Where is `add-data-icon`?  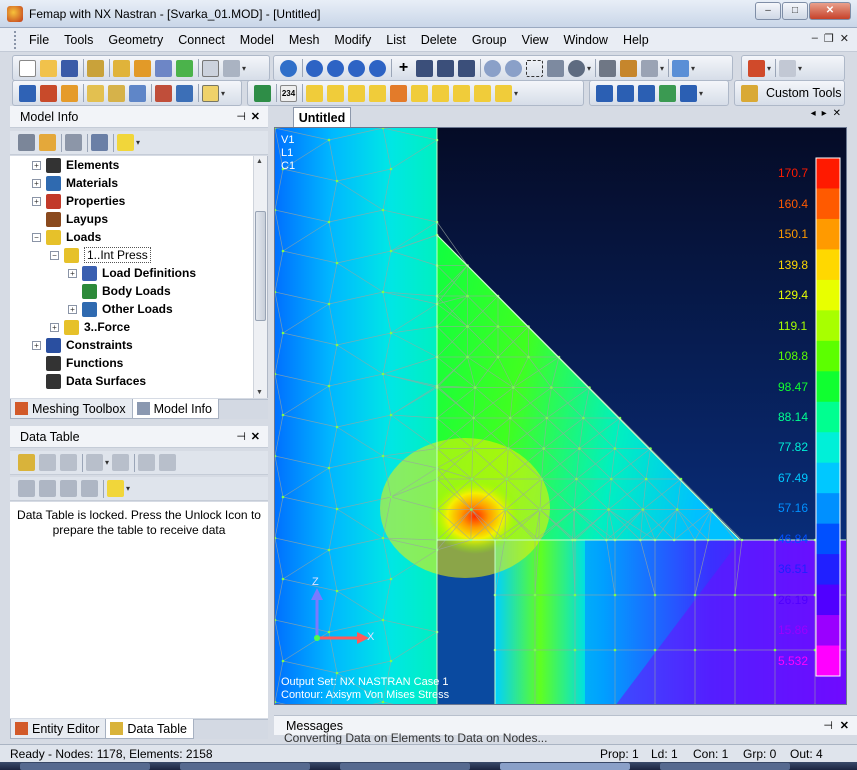
add-data-icon is located at coordinates (47, 462).